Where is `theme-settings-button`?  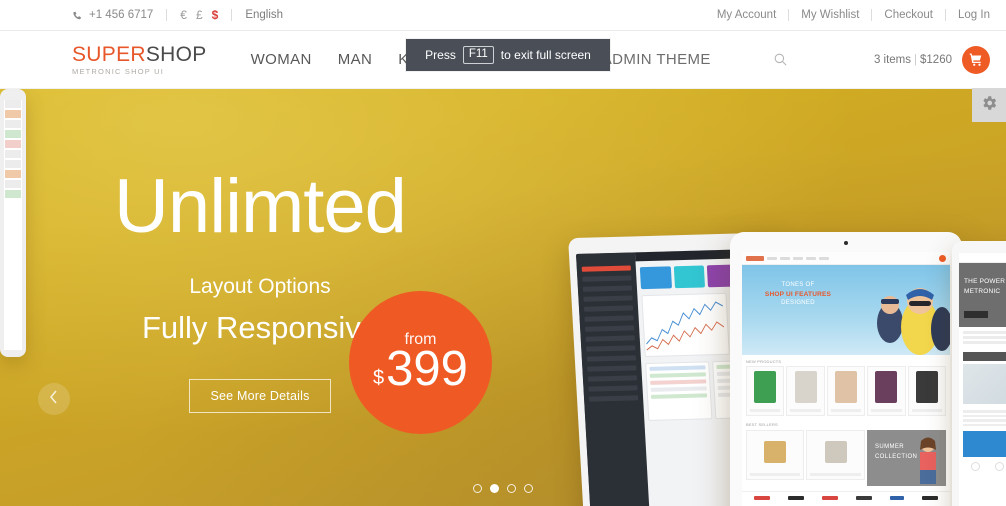 theme-settings-button is located at coordinates (989, 105).